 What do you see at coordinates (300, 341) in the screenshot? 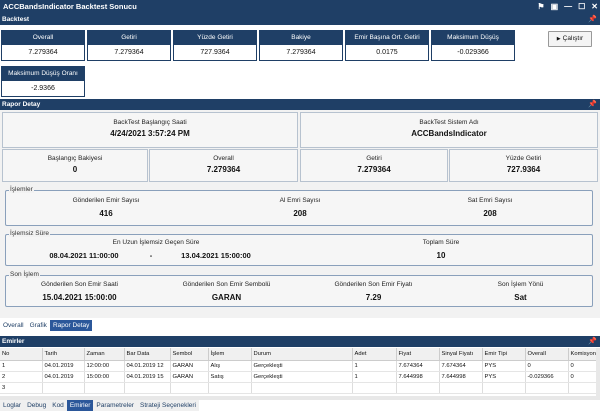
I see `emirler-header: Emirler 📌` at bounding box center [300, 341].